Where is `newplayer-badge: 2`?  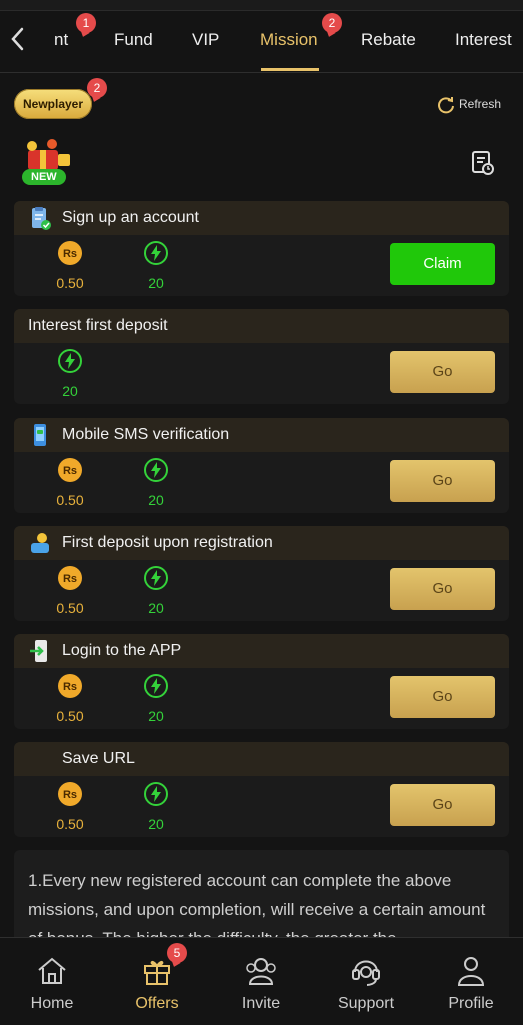
newplayer-badge: 2 is located at coordinates (97, 88).